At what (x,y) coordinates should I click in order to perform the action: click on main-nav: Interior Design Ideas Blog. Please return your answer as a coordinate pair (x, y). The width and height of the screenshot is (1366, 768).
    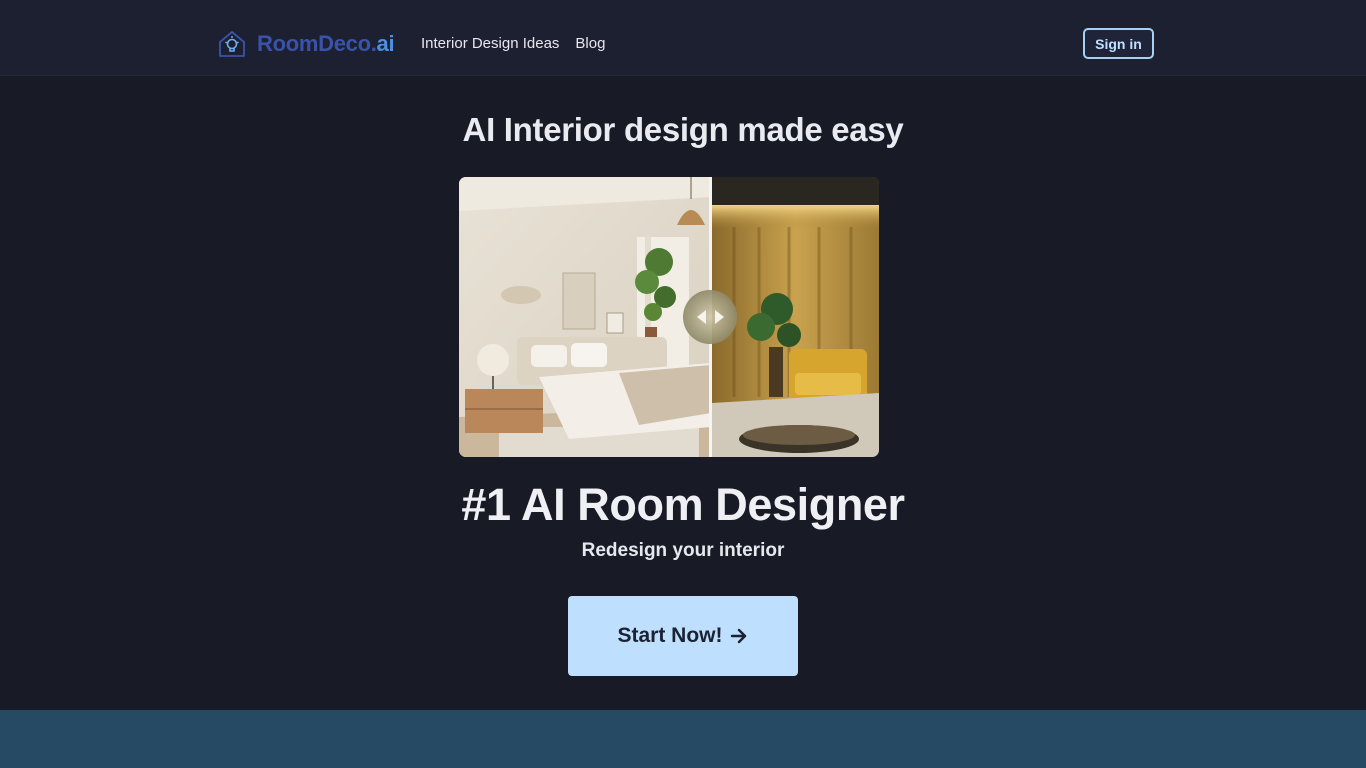
    Looking at the image, I should click on (513, 43).